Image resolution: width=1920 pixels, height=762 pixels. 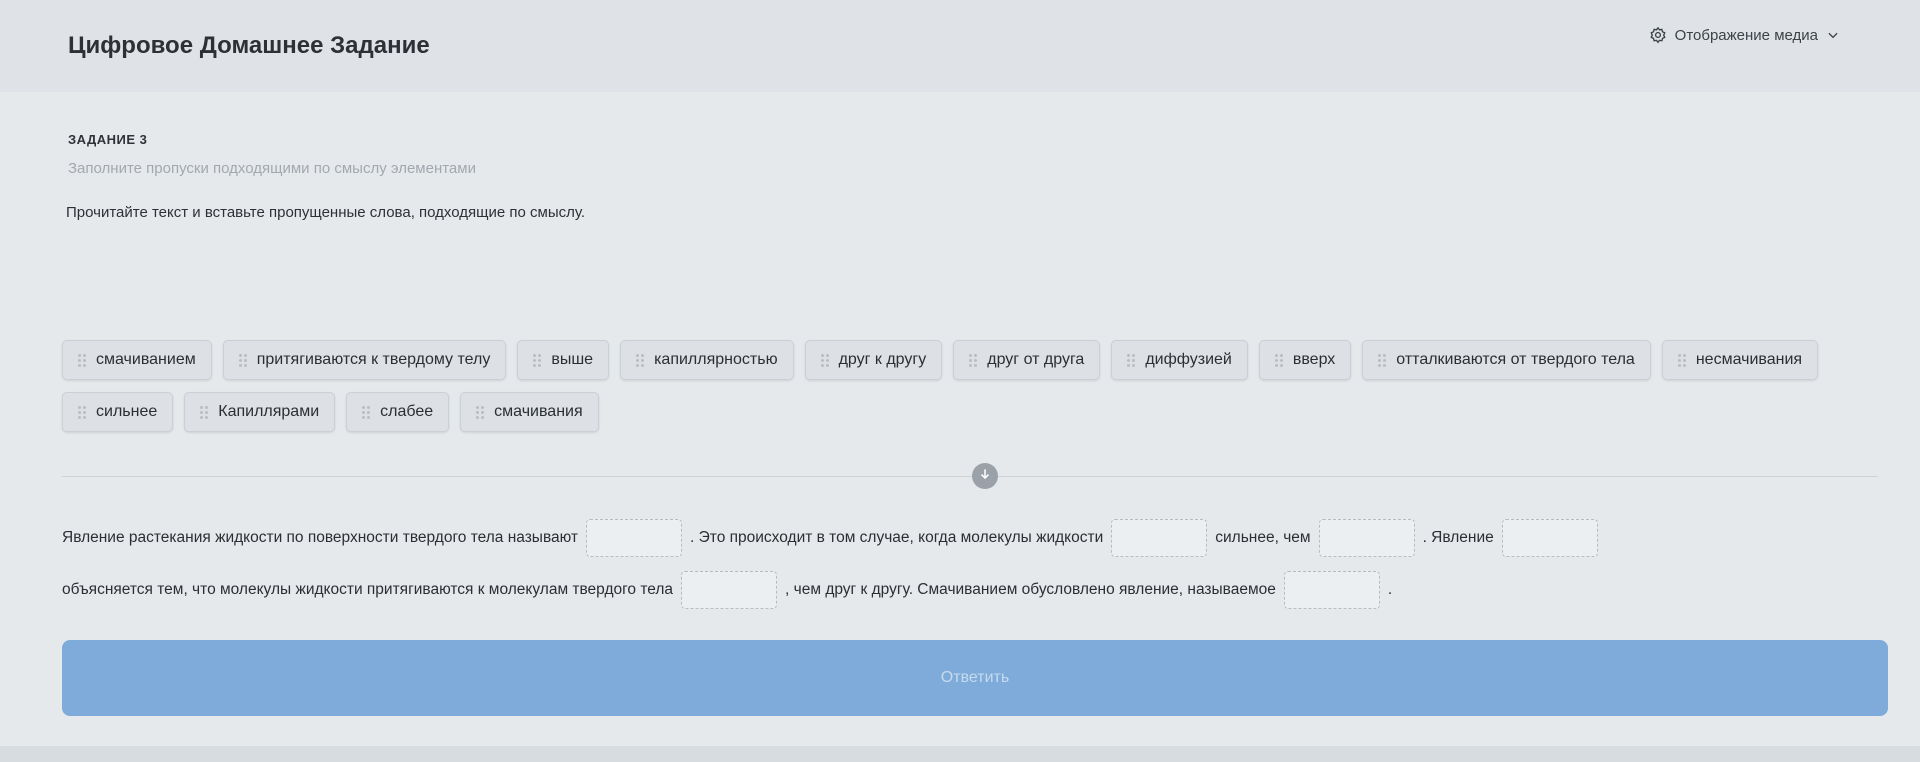 I want to click on option-chip: притягиваются к твердому телу, so click(x=364, y=360).